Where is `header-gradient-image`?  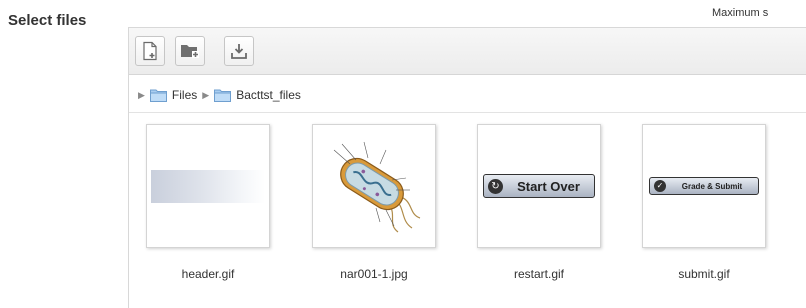
header-gradient-image is located at coordinates (208, 186).